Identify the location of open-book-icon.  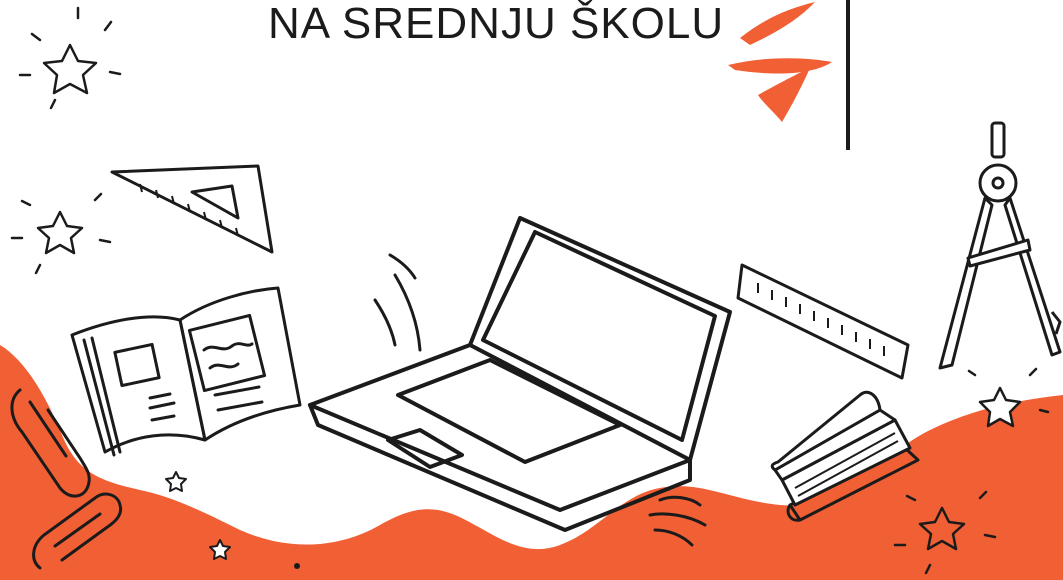
(186, 371).